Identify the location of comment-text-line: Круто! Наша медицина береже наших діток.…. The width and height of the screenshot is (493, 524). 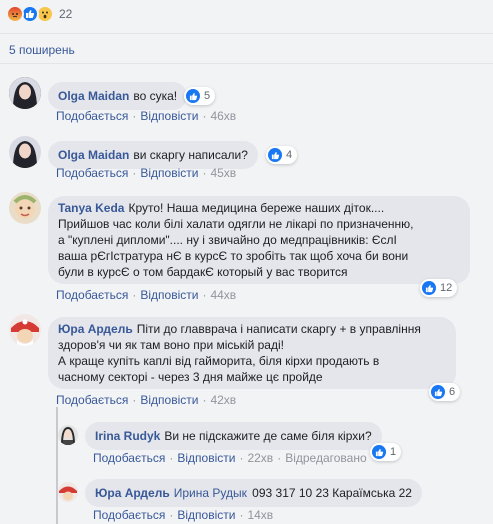
(256, 208).